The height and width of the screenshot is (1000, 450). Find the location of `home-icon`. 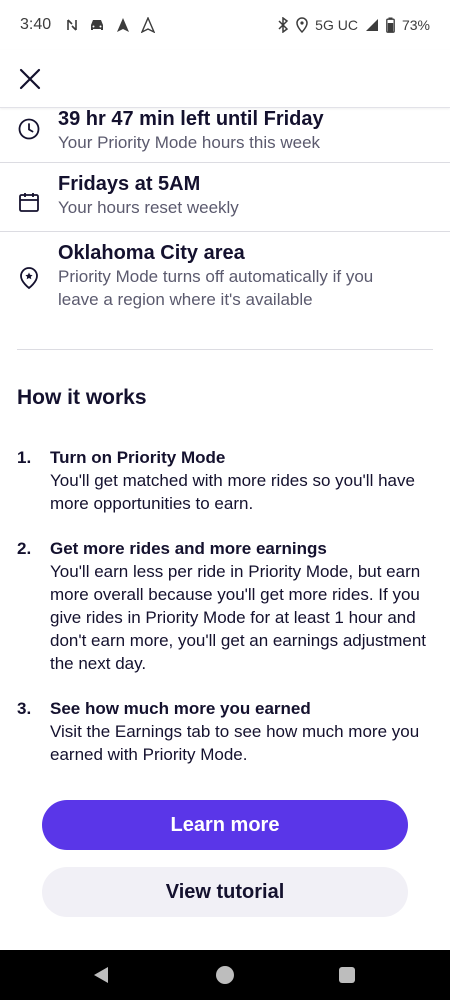

home-icon is located at coordinates (225, 975).